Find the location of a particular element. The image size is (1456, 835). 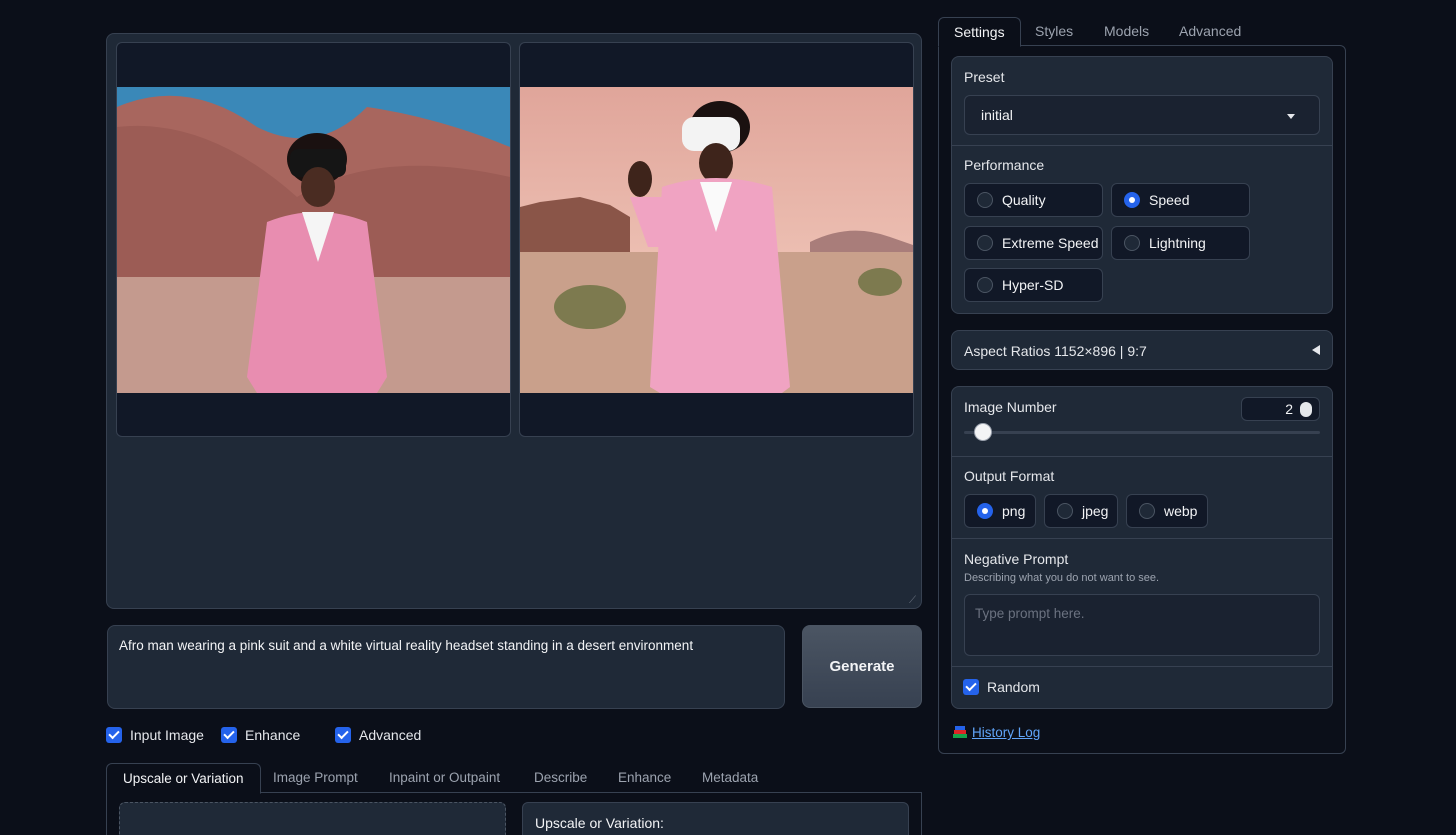

radio-speed: Speed is located at coordinates (1180, 200).